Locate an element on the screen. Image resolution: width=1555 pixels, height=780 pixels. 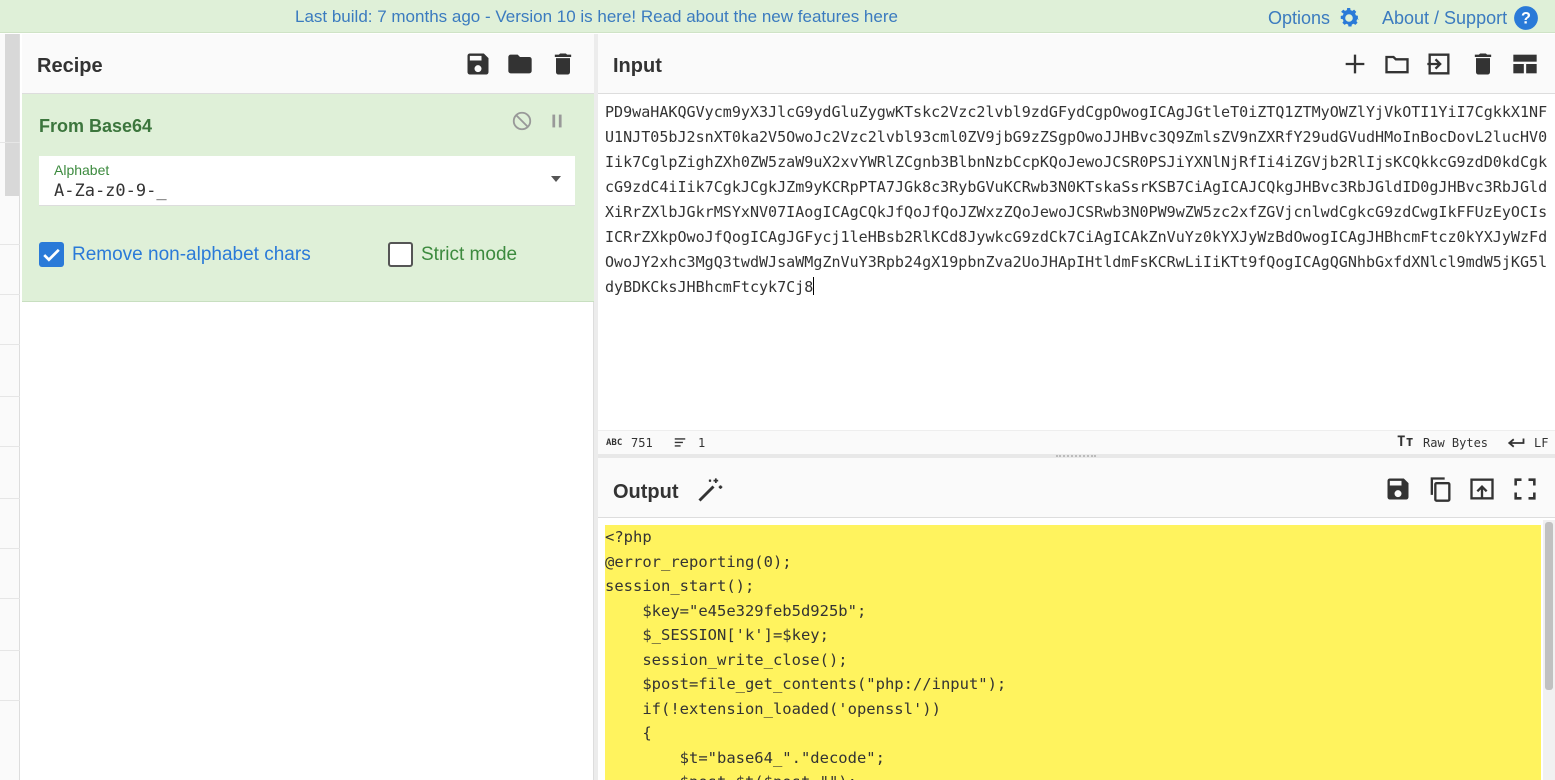
output-scrollbar-thumb is located at coordinates (1549, 606).